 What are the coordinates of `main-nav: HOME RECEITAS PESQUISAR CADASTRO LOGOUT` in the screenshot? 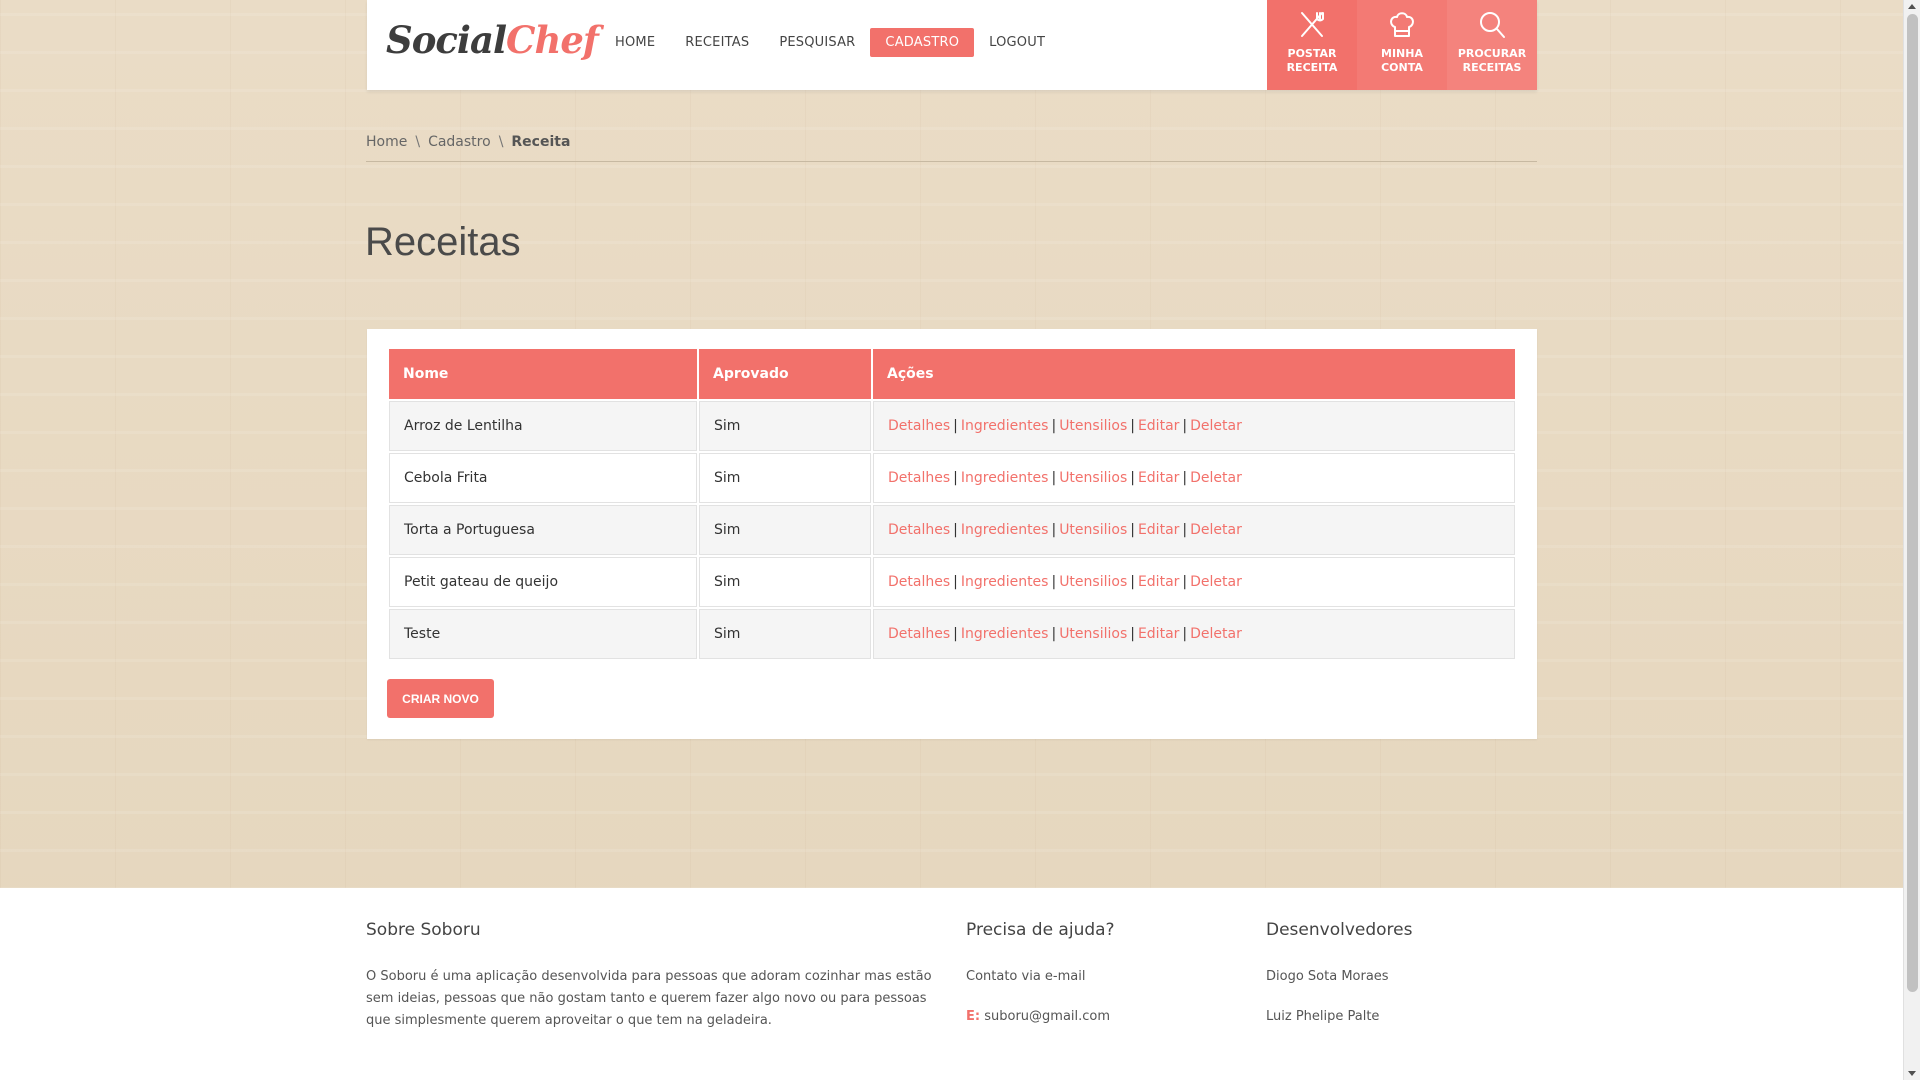 It's located at (830, 42).